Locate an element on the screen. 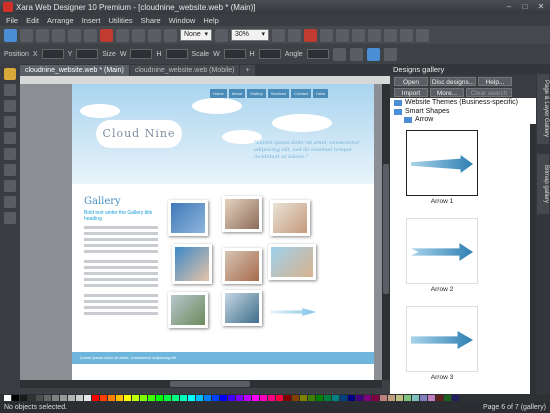 This screenshot has width=550, height=413. nav-item: Gallery is located at coordinates (256, 93).